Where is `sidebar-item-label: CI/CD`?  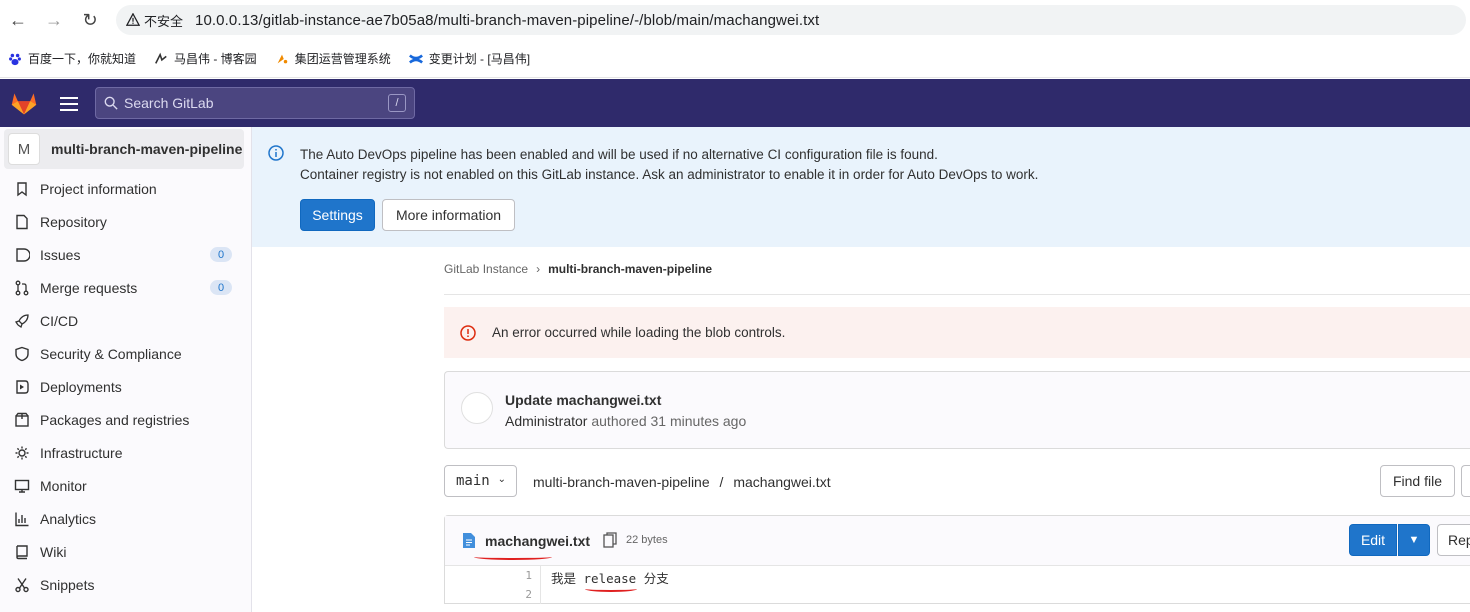 sidebar-item-label: CI/CD is located at coordinates (59, 321).